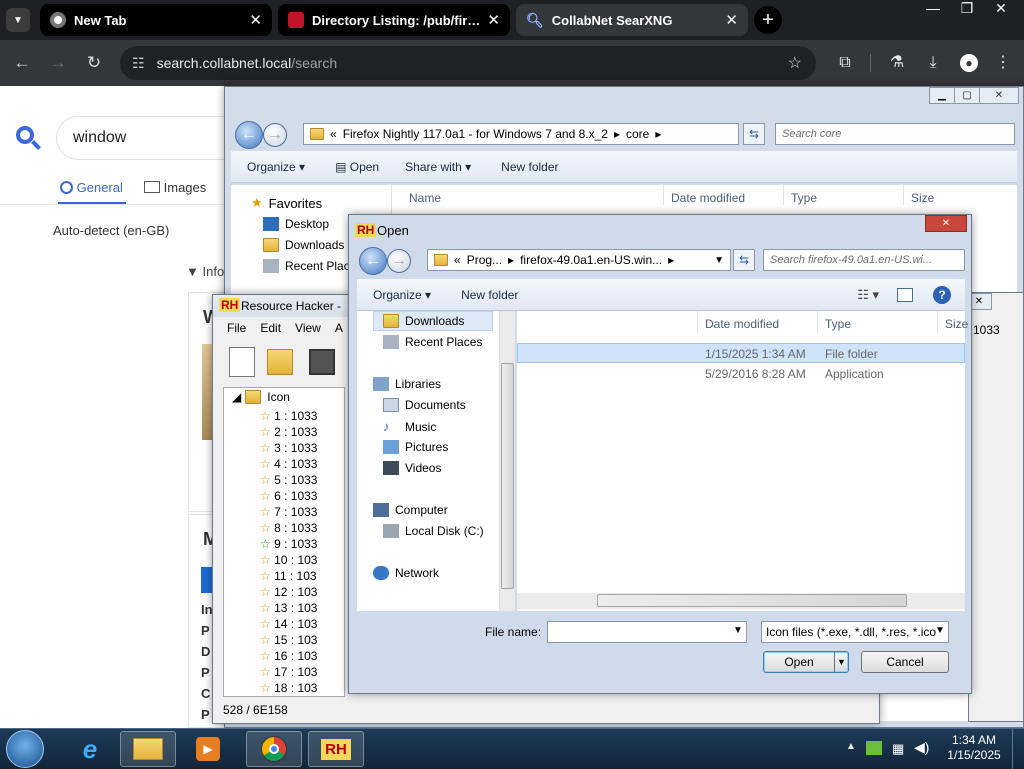 Image resolution: width=1024 pixels, height=769 pixels. What do you see at coordinates (969, 63) in the screenshot?
I see `person-icon: ●` at bounding box center [969, 63].